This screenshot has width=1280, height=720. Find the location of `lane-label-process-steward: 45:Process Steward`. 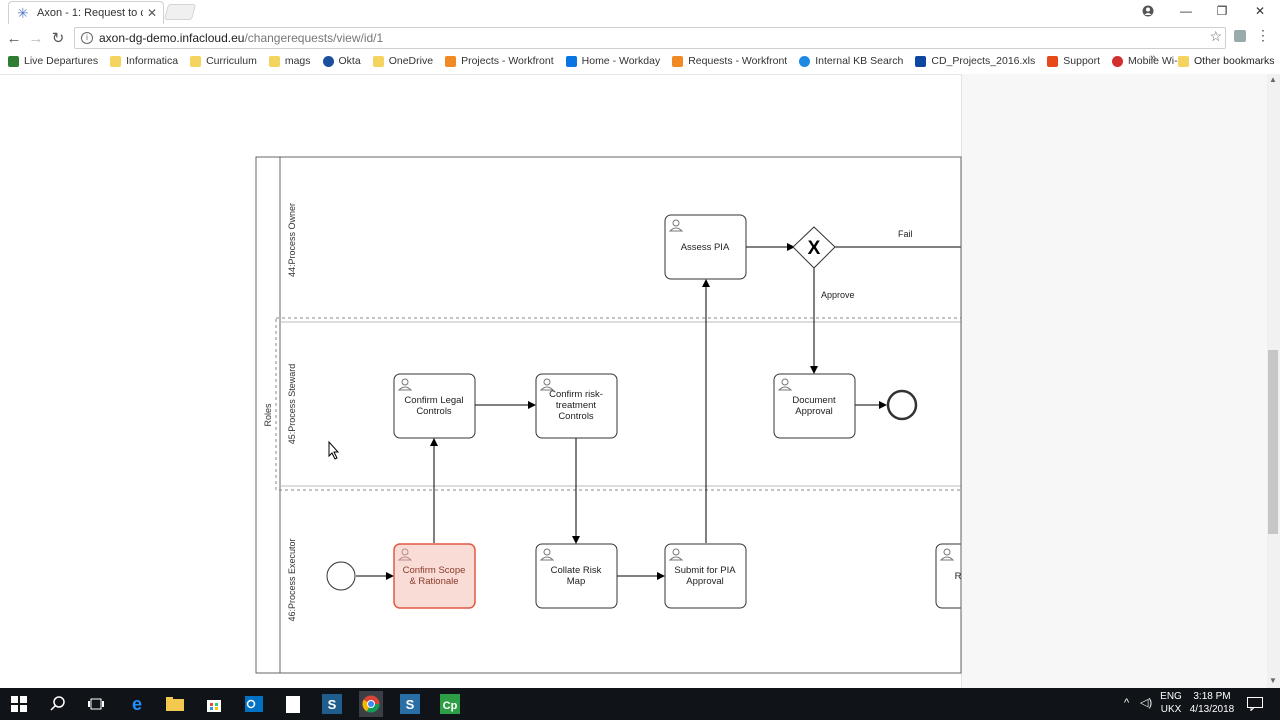

lane-label-process-steward: 45:Process Steward is located at coordinates (292, 404).